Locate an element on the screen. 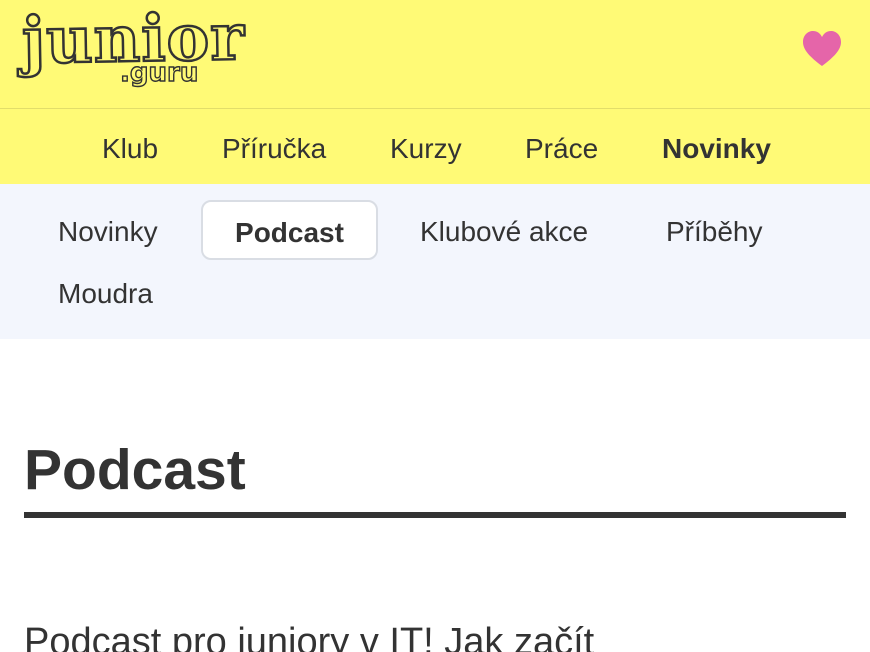  section-heading: Podcast pro juniory v IT! Jak začít is located at coordinates (309, 636).